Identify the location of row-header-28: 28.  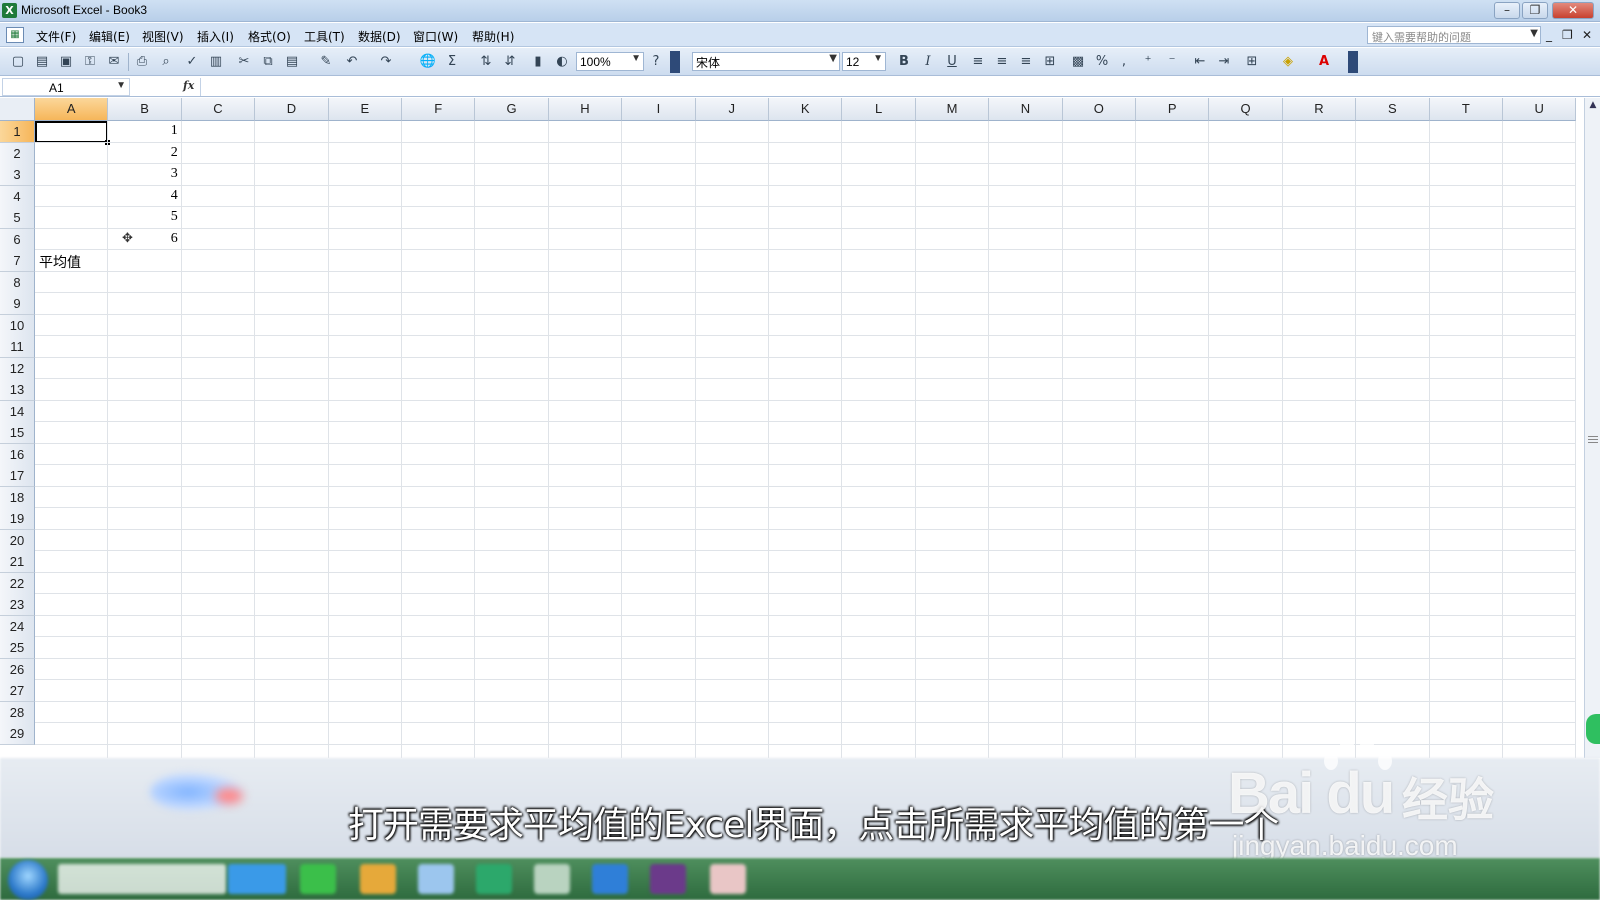
(17, 712).